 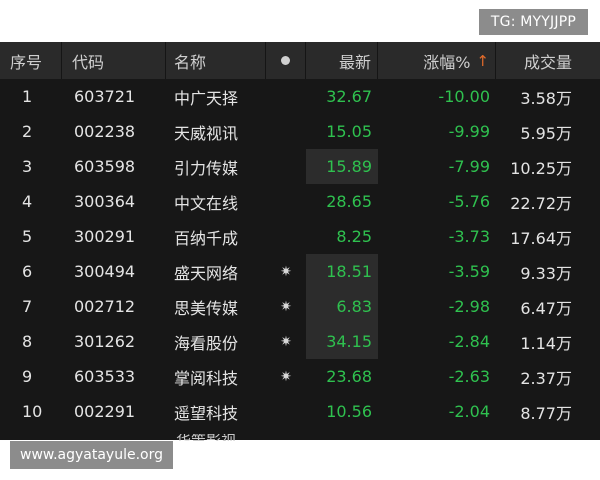 What do you see at coordinates (541, 203) in the screenshot?
I see `cell-volume: 22.72万` at bounding box center [541, 203].